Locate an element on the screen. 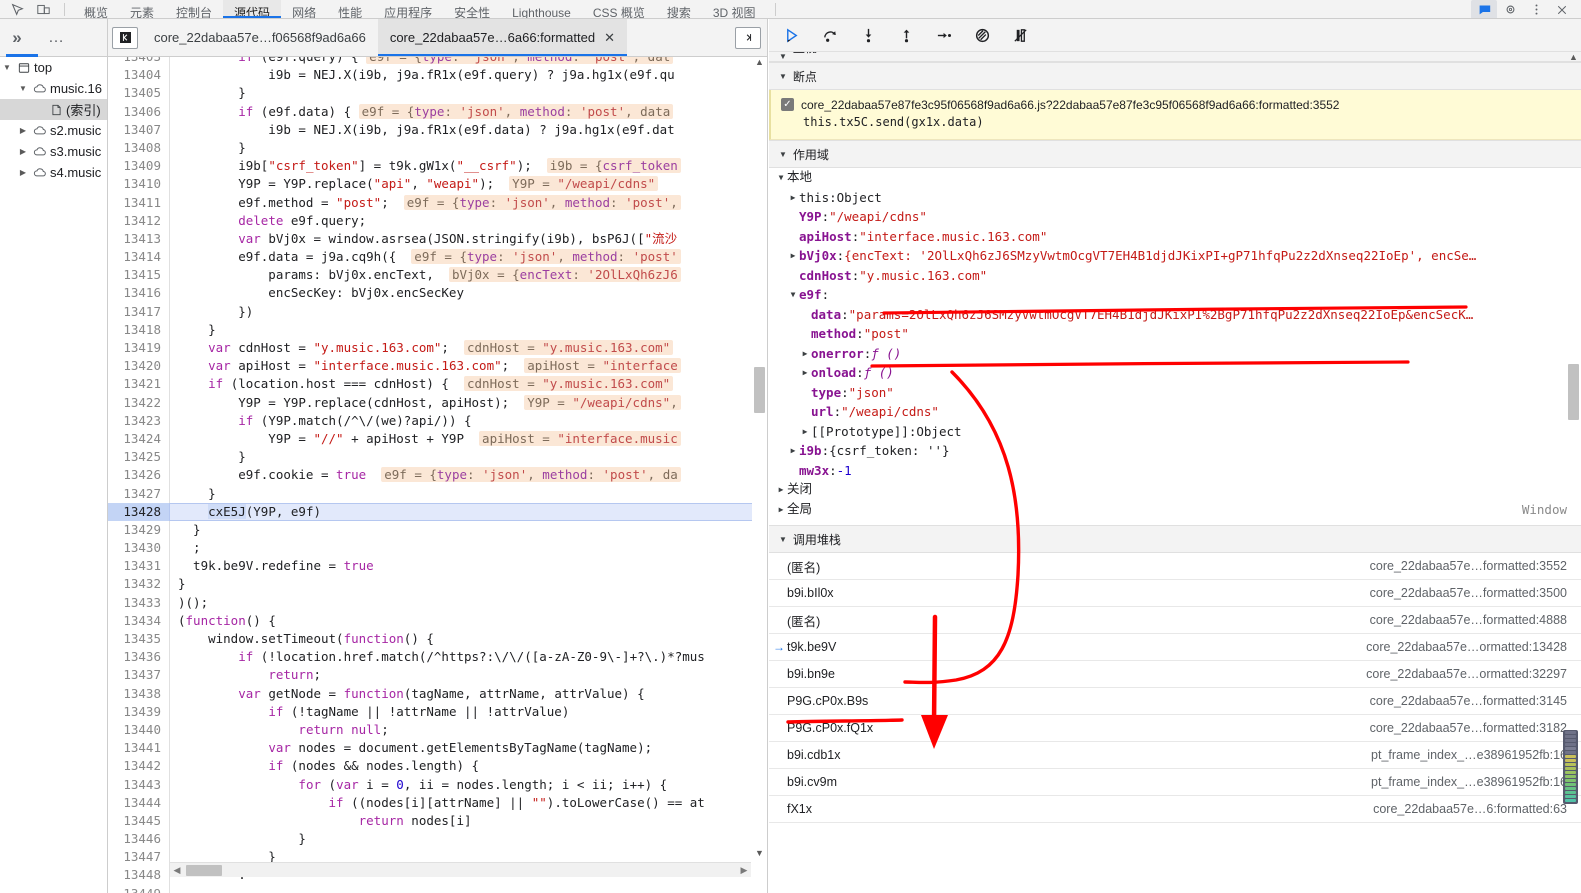 This screenshot has height=893, width=1581. editor-hscroll-thumb is located at coordinates (204, 870).